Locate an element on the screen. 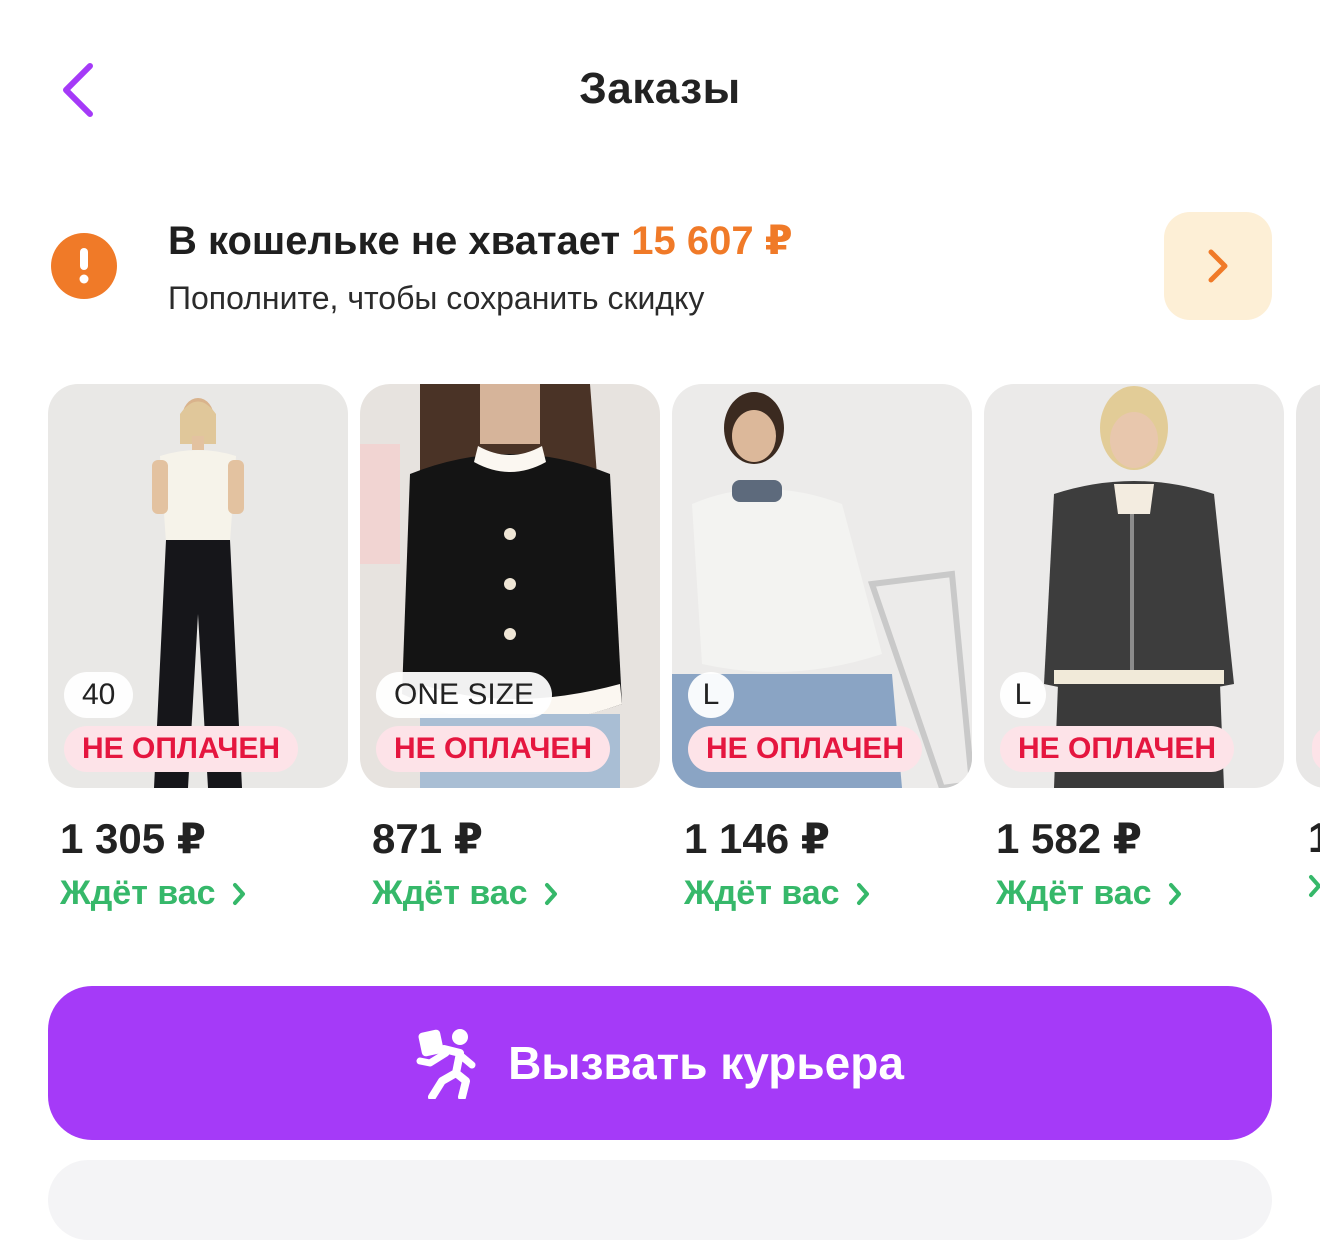 The width and height of the screenshot is (1320, 1240). wallet-title: В кошельке не хватает 15 607 ₽ is located at coordinates (480, 241).